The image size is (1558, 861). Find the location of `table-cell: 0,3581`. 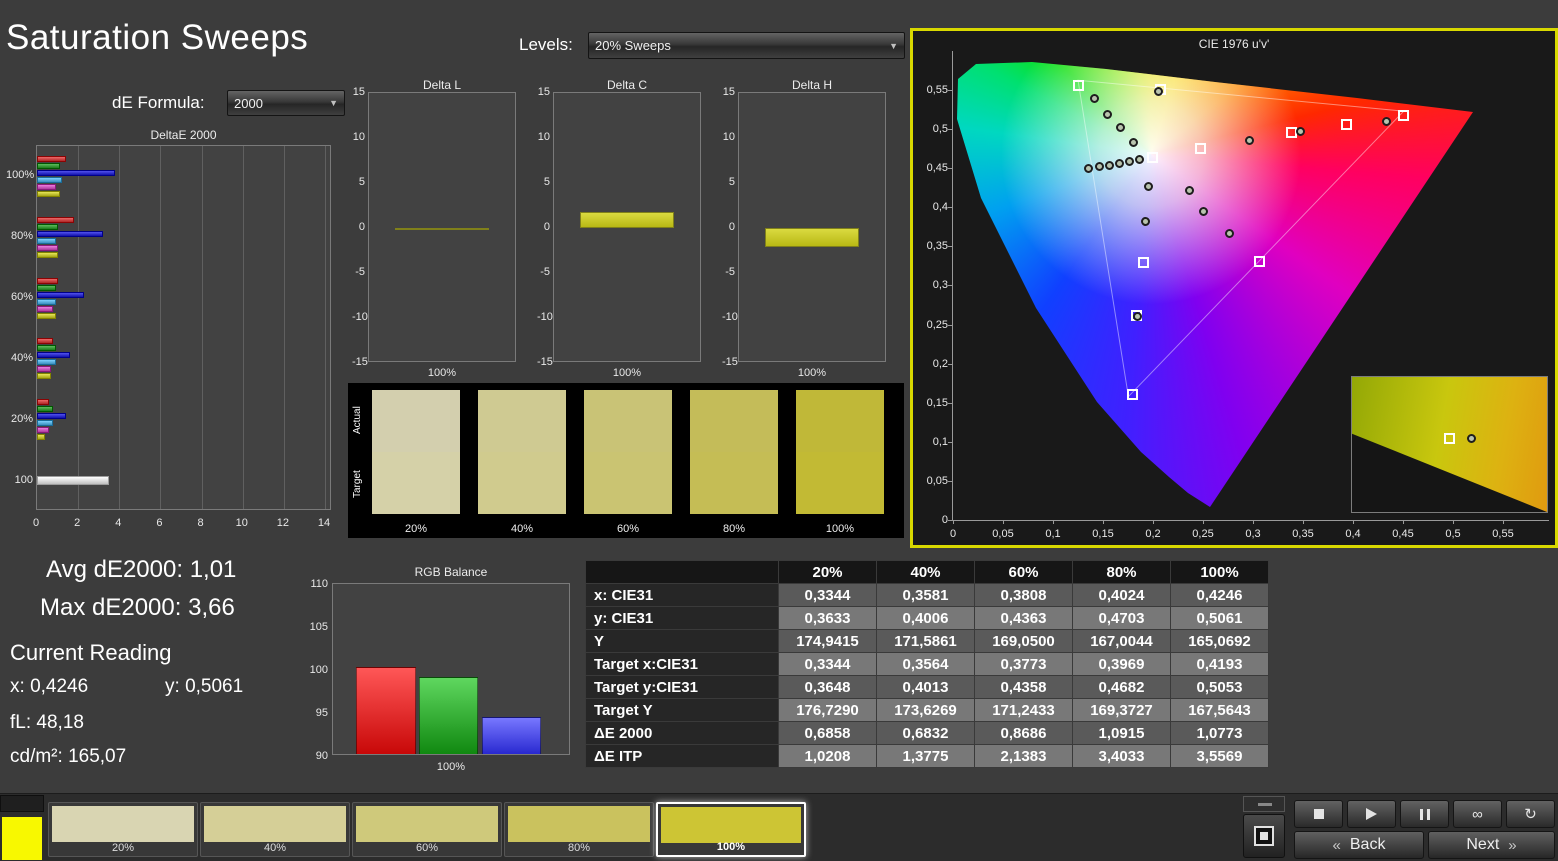

table-cell: 0,3581 is located at coordinates (925, 595).